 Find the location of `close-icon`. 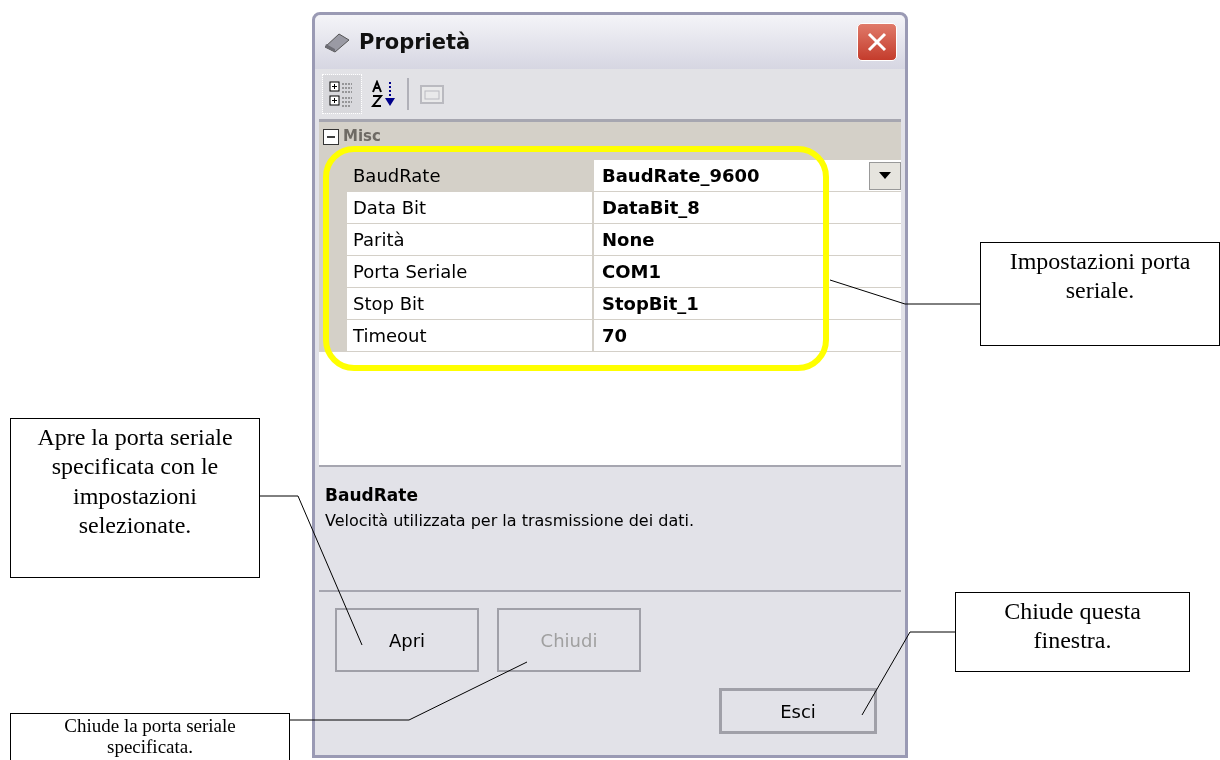

close-icon is located at coordinates (877, 42).